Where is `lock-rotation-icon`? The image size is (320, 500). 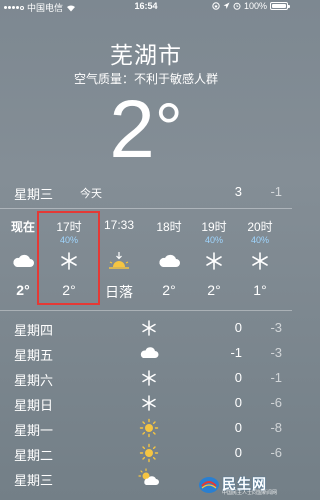
lock-rotation-icon is located at coordinates (216, 6).